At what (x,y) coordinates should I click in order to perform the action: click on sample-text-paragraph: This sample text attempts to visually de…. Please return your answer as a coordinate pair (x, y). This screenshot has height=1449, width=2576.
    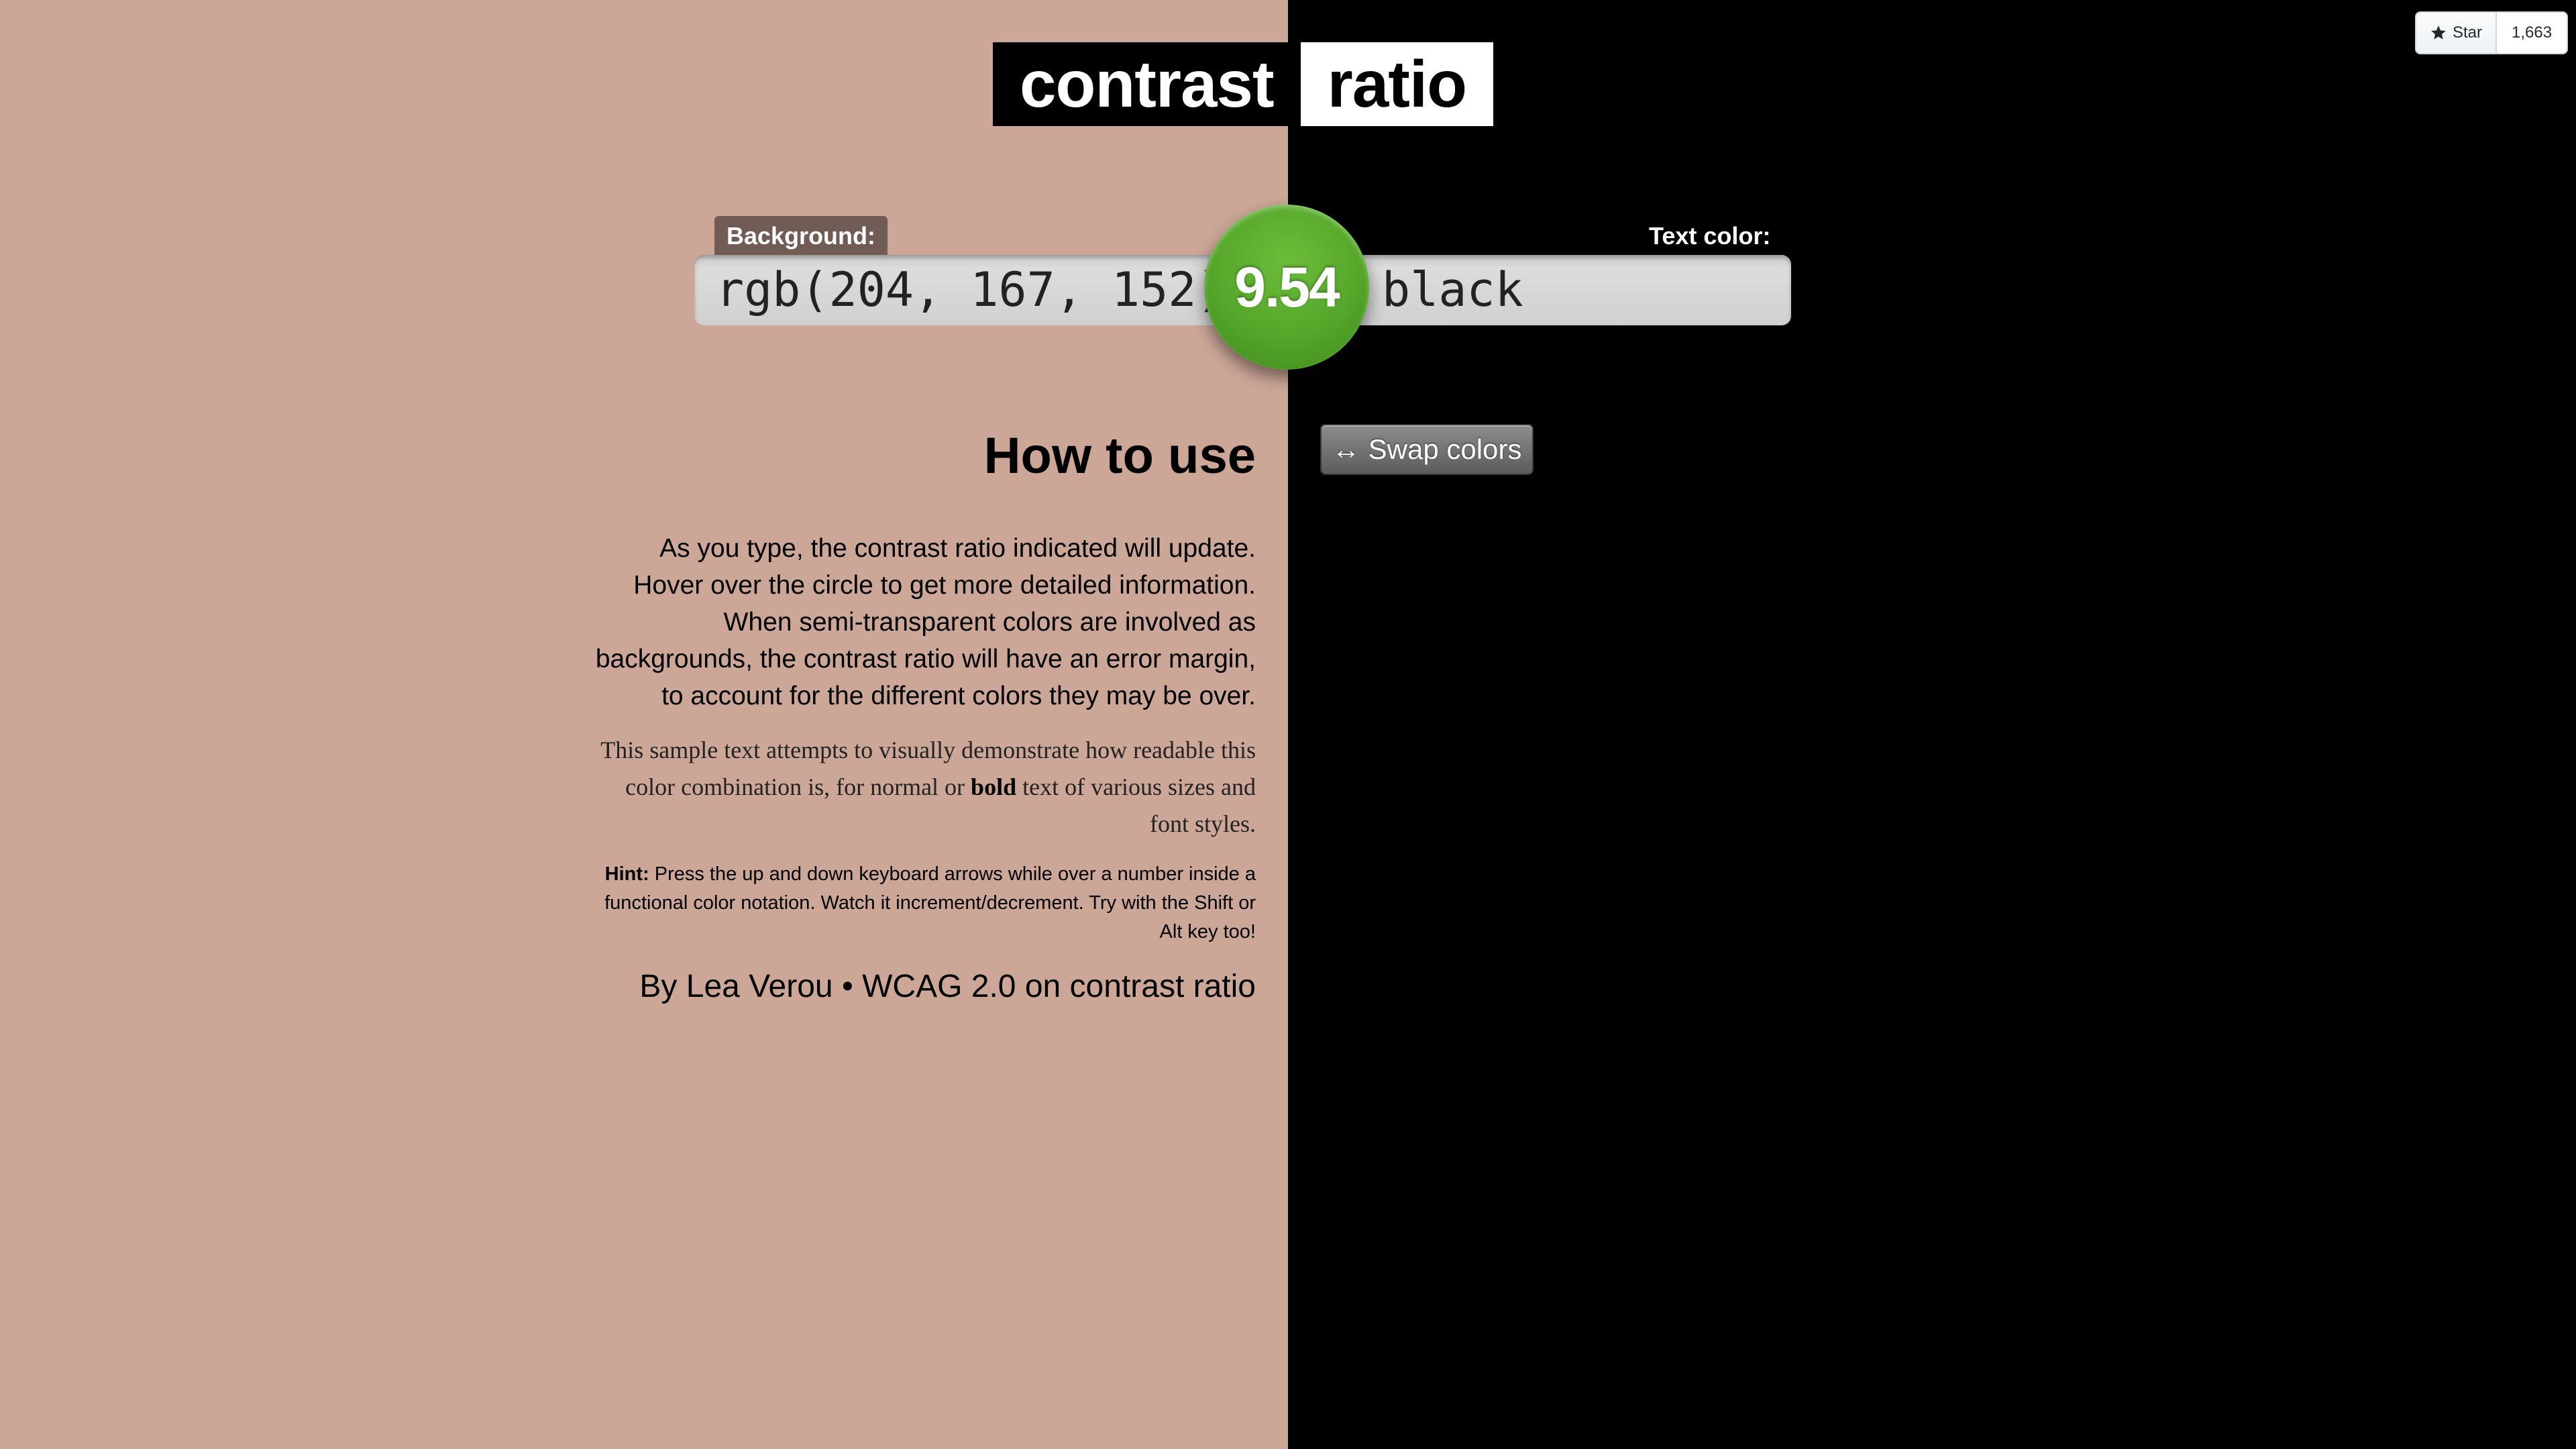
    Looking at the image, I should click on (923, 787).